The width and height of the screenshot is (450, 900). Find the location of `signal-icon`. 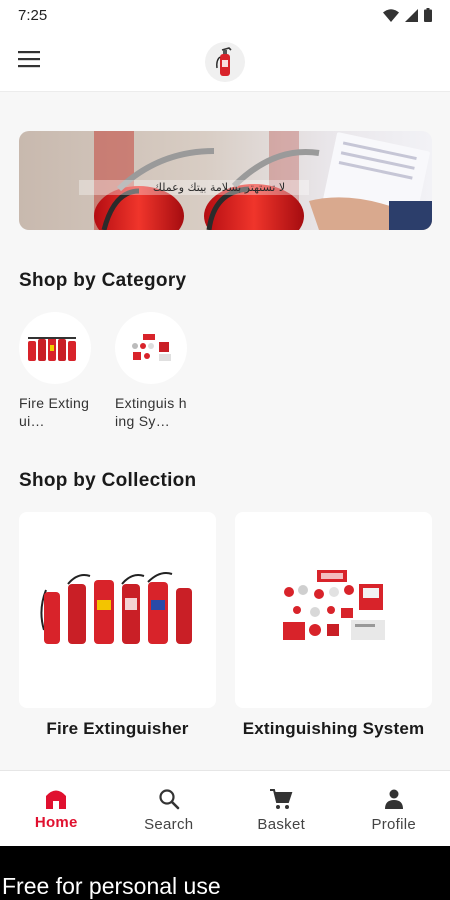

signal-icon is located at coordinates (411, 15).